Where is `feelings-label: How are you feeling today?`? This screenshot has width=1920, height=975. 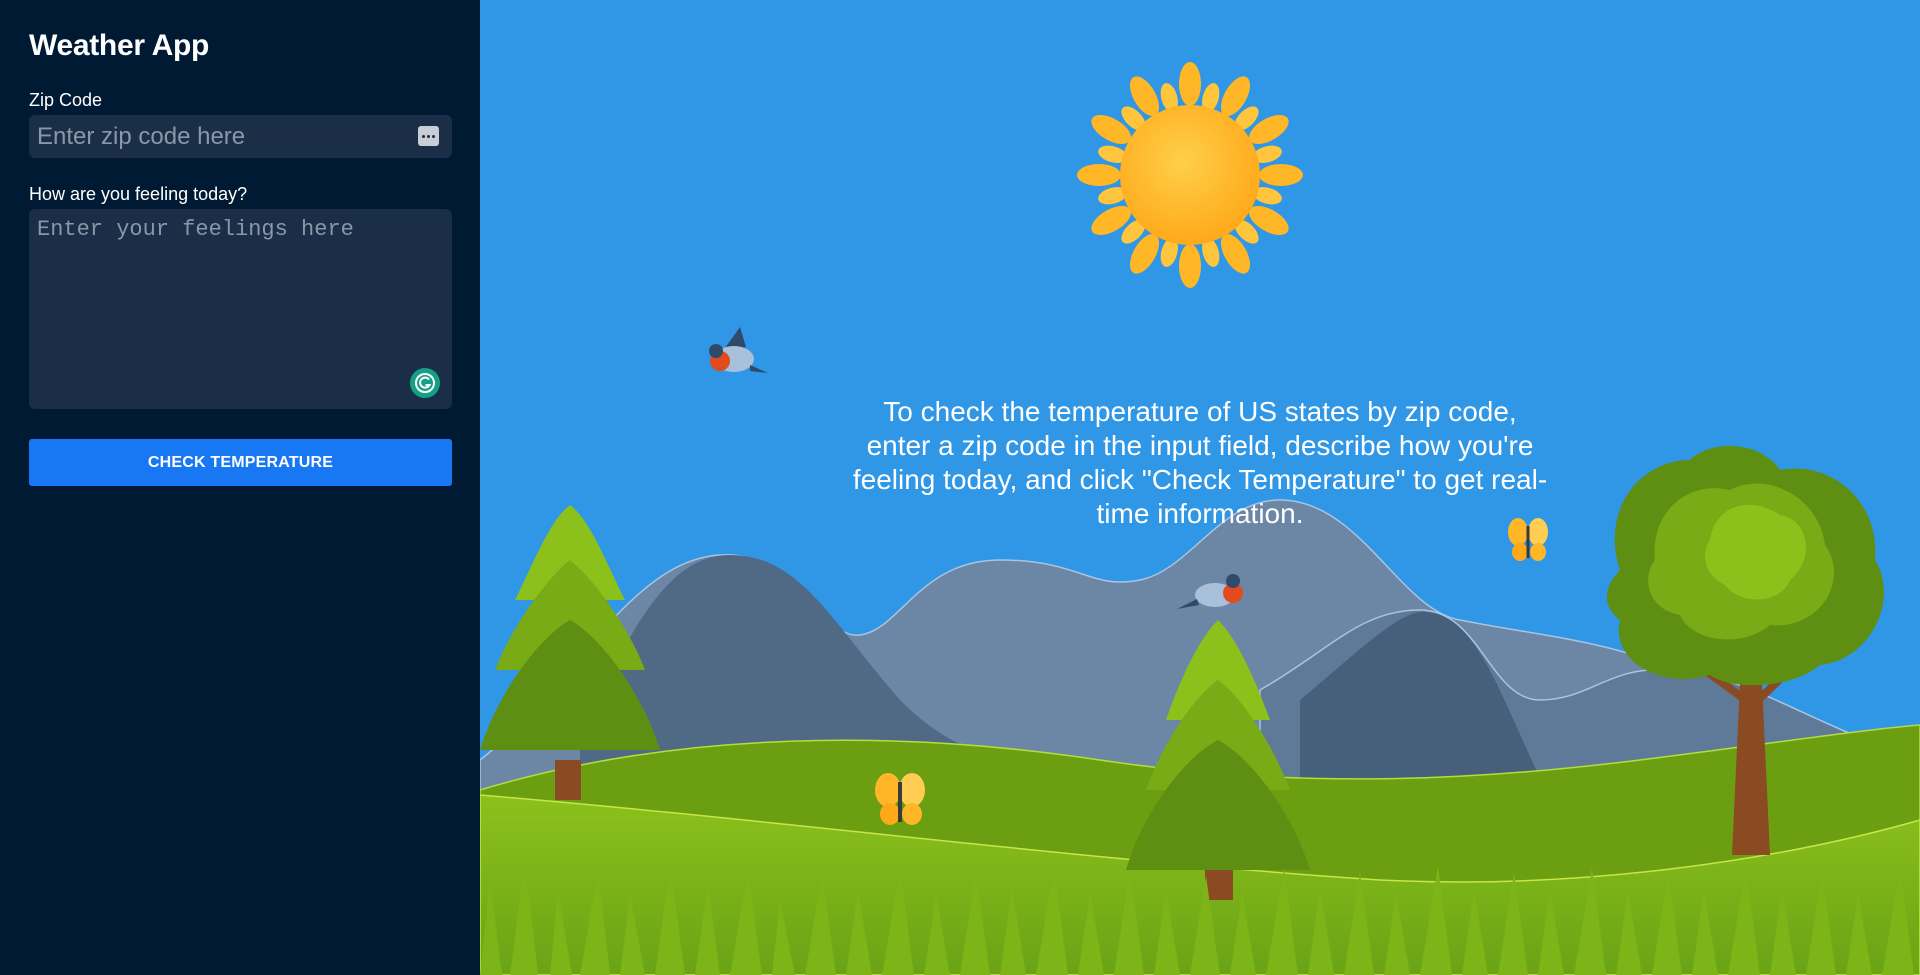
feelings-label: How are you feeling today? is located at coordinates (138, 194).